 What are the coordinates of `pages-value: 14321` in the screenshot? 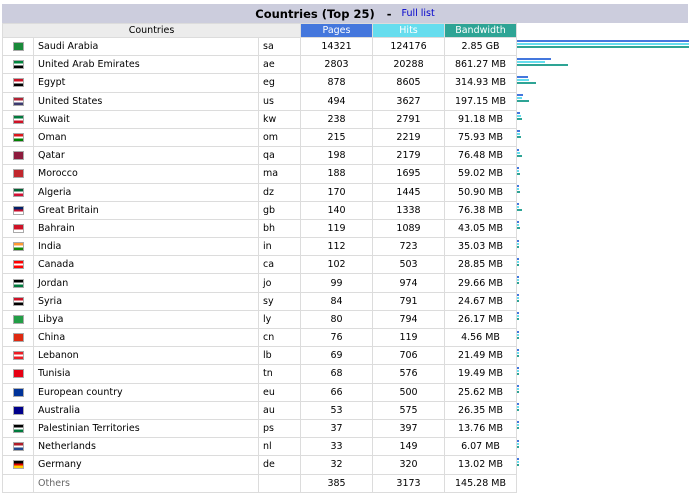 It's located at (337, 47).